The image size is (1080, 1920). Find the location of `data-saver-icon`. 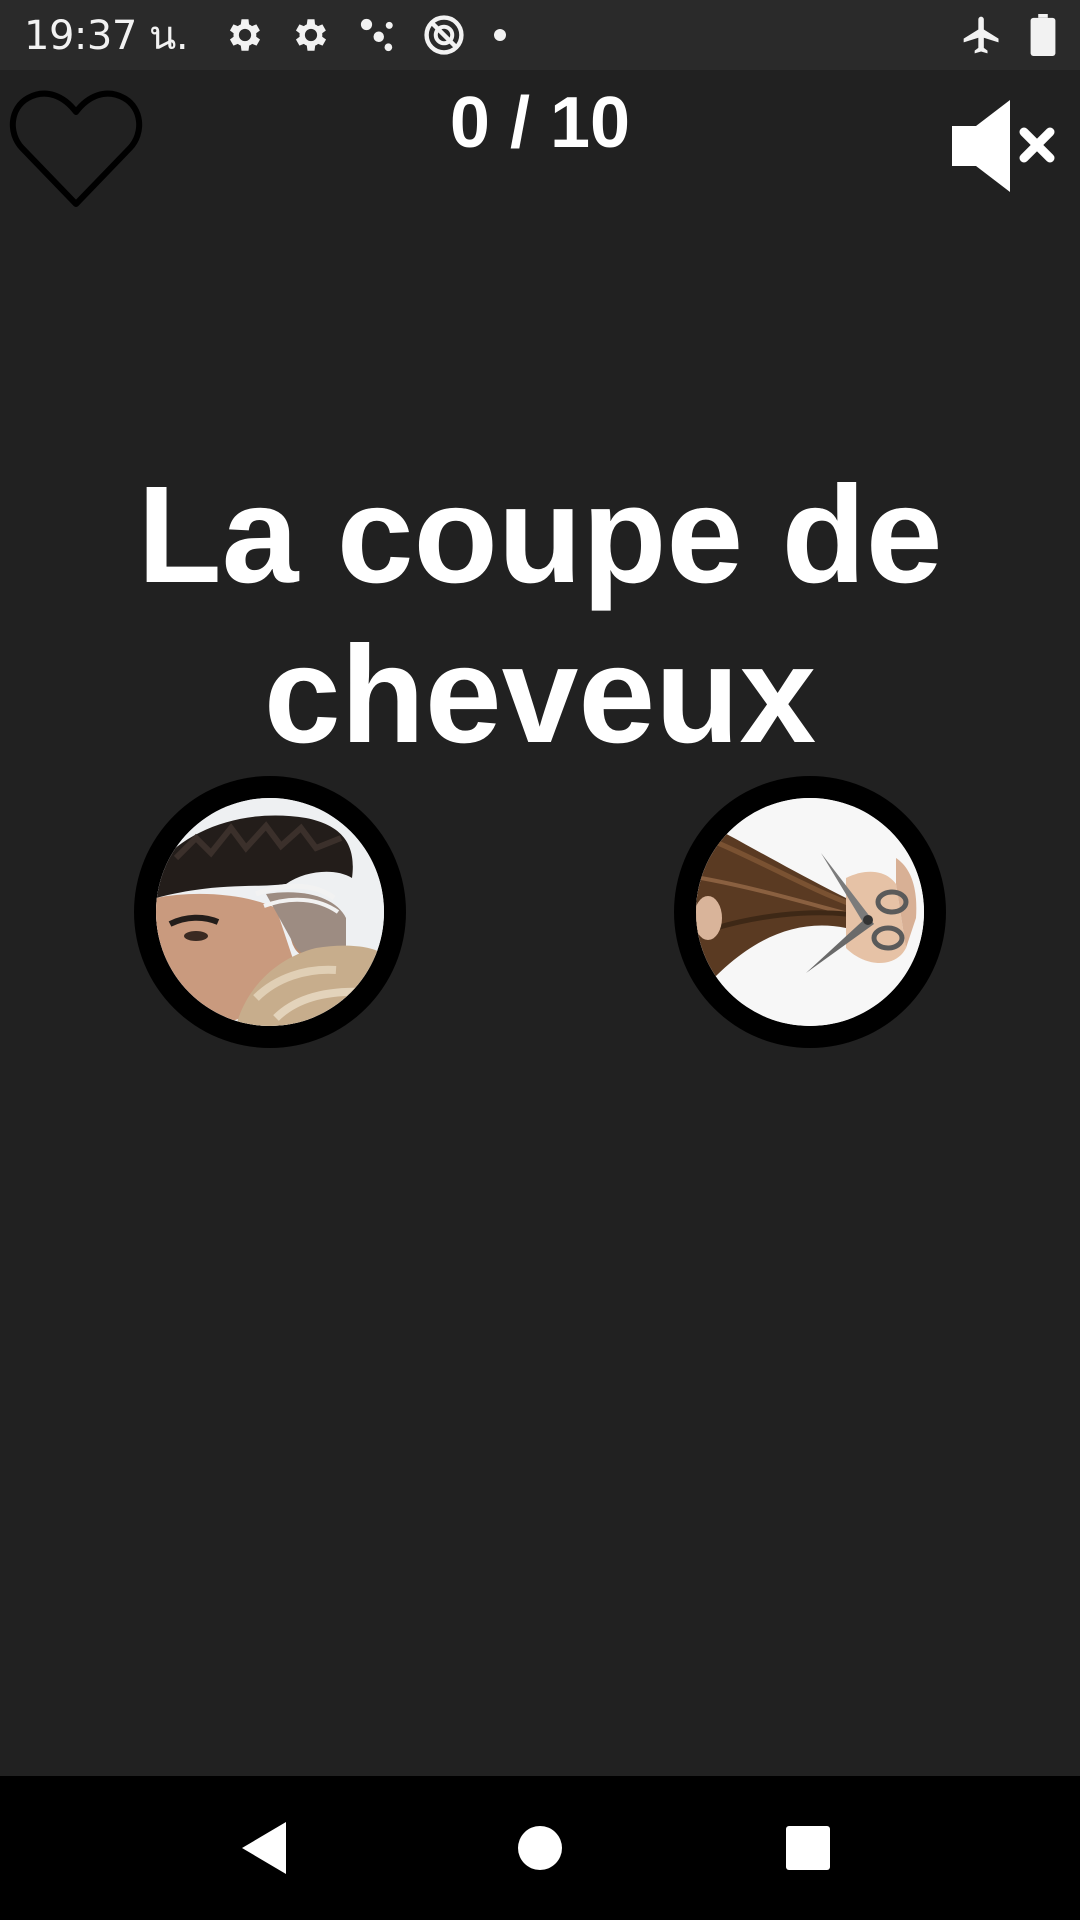

data-saver-icon is located at coordinates (444, 35).